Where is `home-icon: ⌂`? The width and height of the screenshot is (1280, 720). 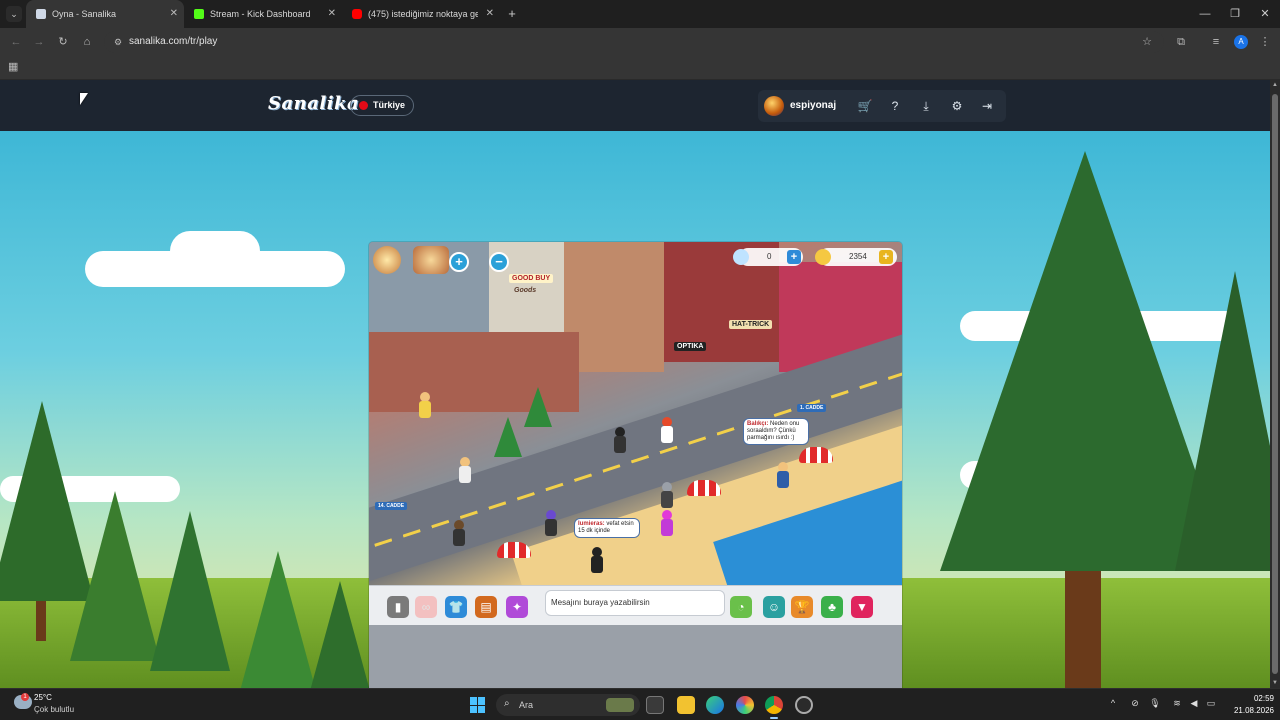 home-icon: ⌂ is located at coordinates (87, 42).